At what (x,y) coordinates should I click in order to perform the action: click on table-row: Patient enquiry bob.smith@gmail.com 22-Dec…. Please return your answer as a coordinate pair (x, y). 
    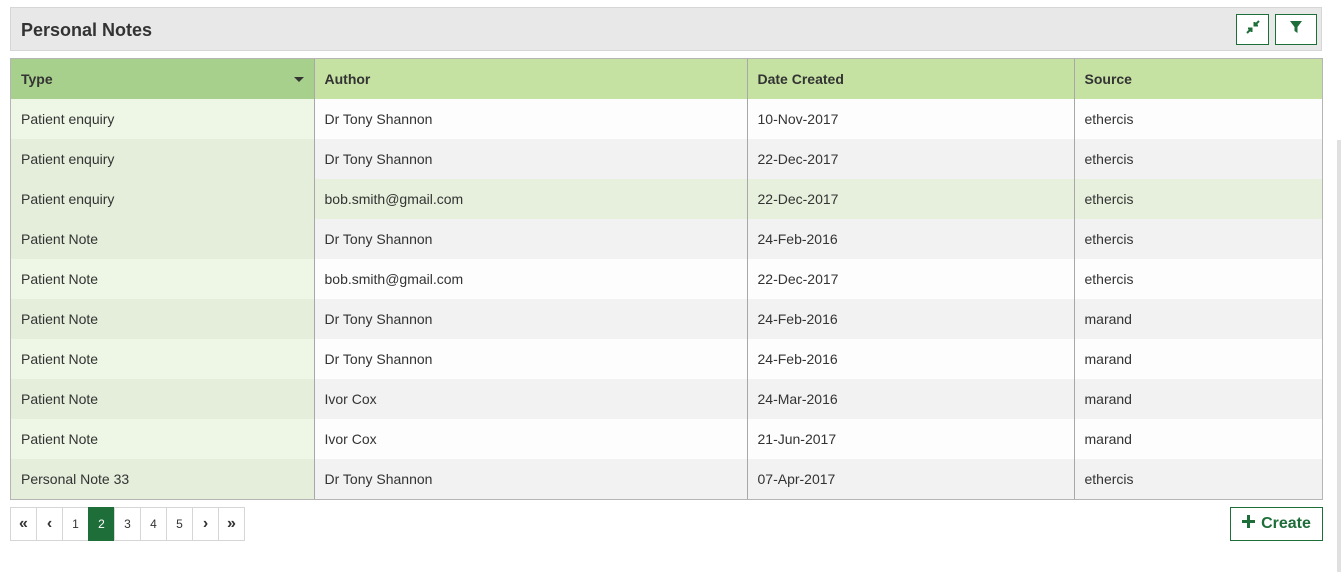
    Looking at the image, I should click on (666, 199).